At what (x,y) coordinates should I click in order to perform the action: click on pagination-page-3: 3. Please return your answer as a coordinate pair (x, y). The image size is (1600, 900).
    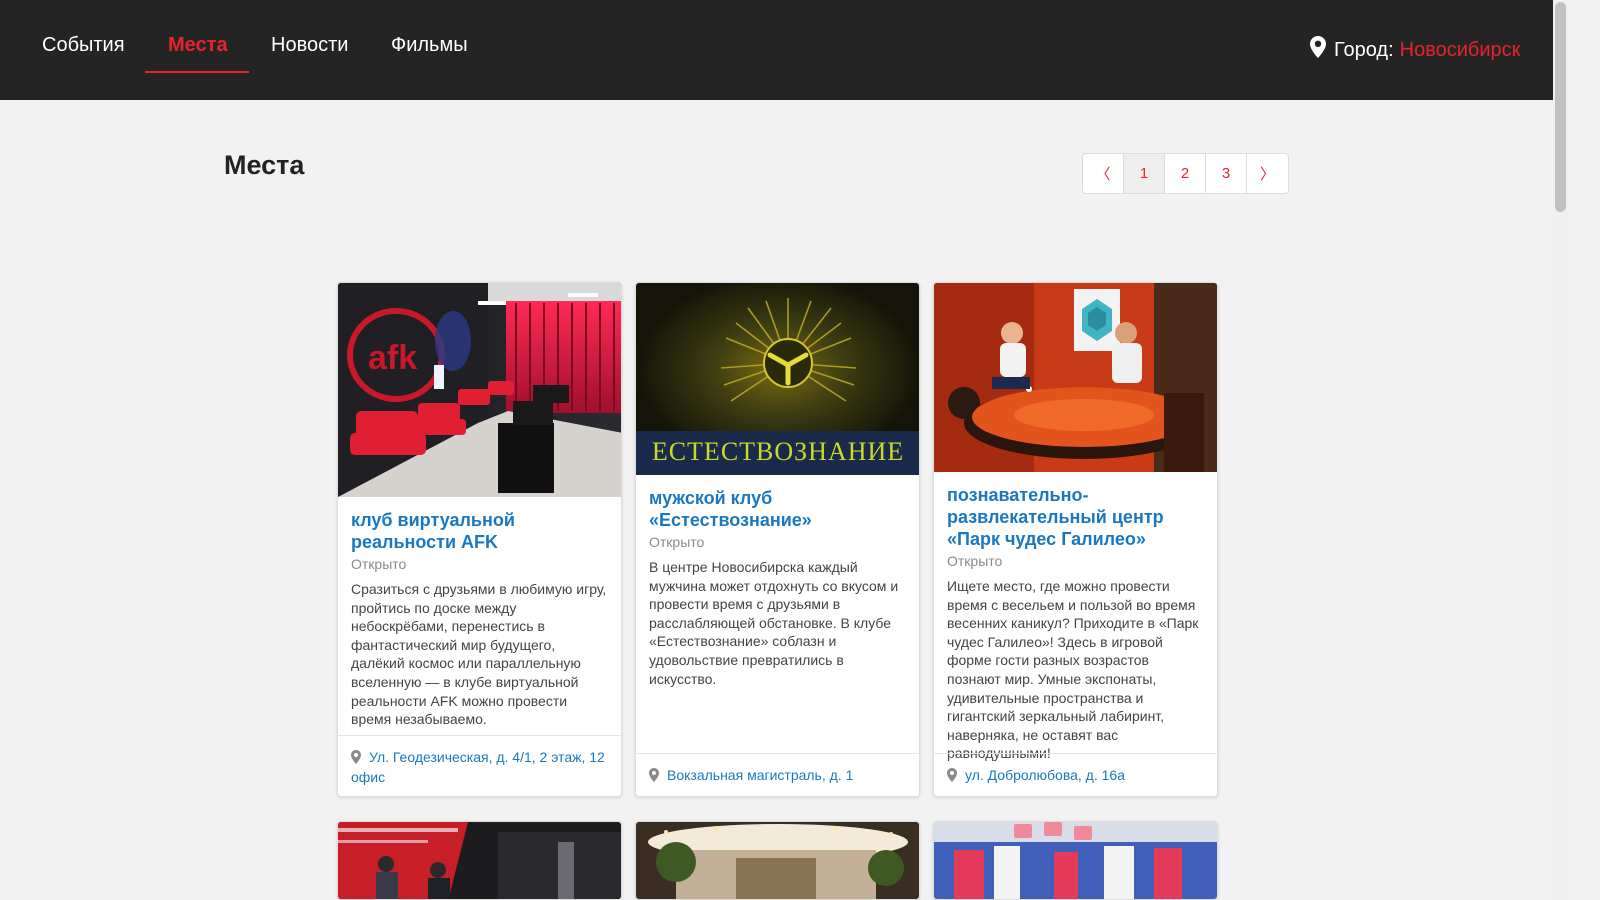
    Looking at the image, I should click on (1226, 173).